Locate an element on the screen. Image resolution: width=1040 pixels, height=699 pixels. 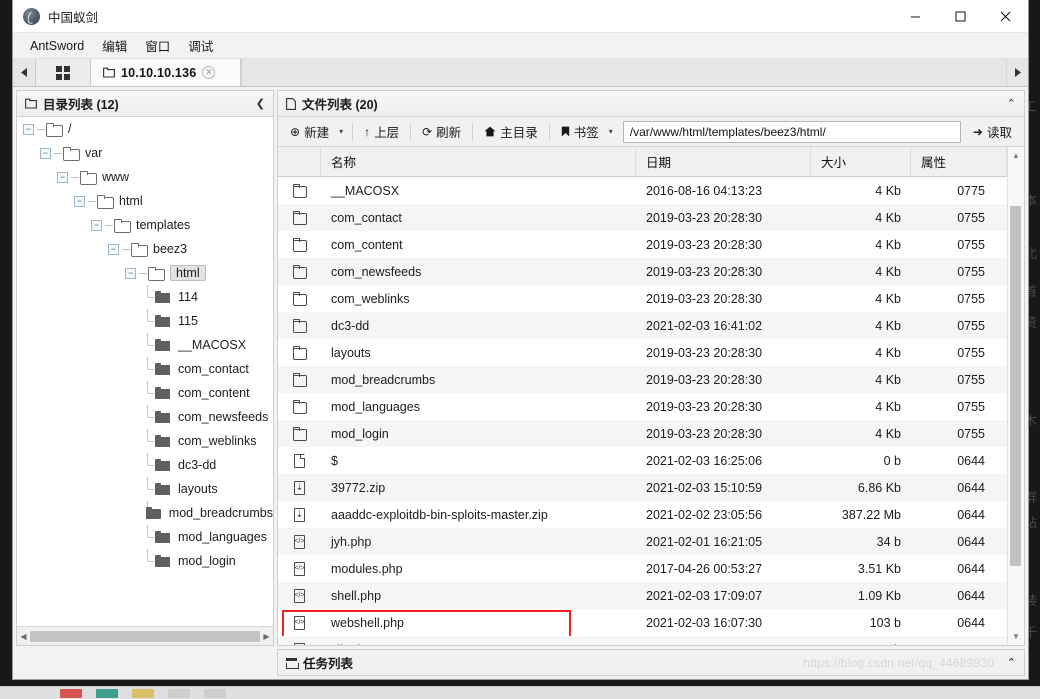
menu-item-window: 窗口 is located at coordinates (157, 45).